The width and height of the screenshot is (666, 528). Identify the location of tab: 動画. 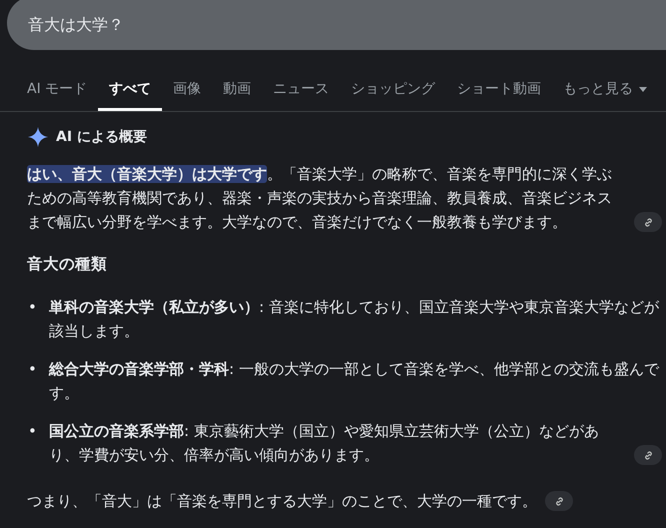
(237, 91).